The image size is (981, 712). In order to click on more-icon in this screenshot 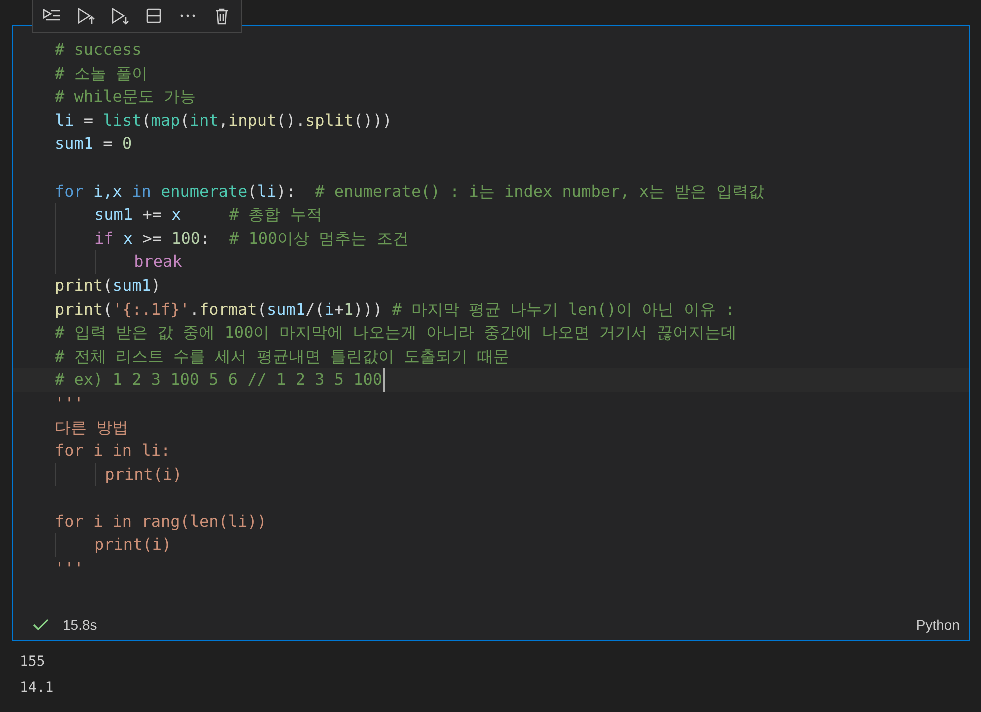, I will do `click(188, 16)`.